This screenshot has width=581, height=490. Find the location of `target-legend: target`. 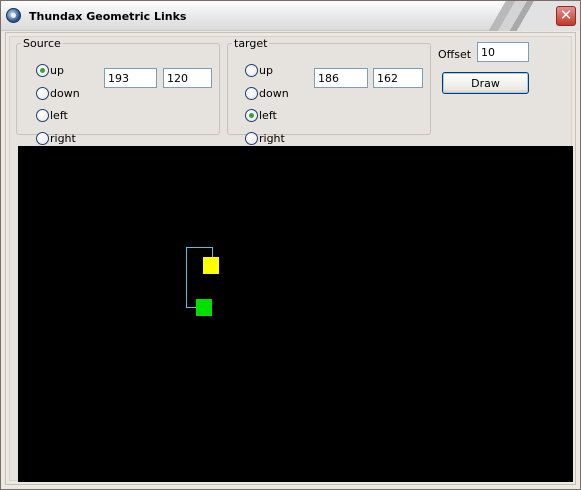

target-legend: target is located at coordinates (251, 43).